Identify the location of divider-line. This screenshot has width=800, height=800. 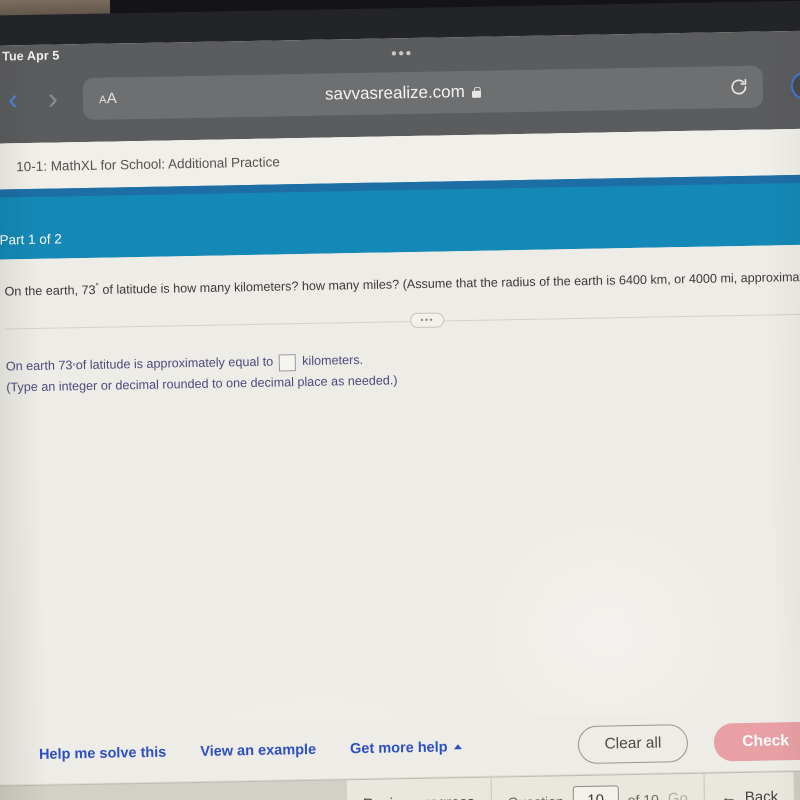
(402, 322).